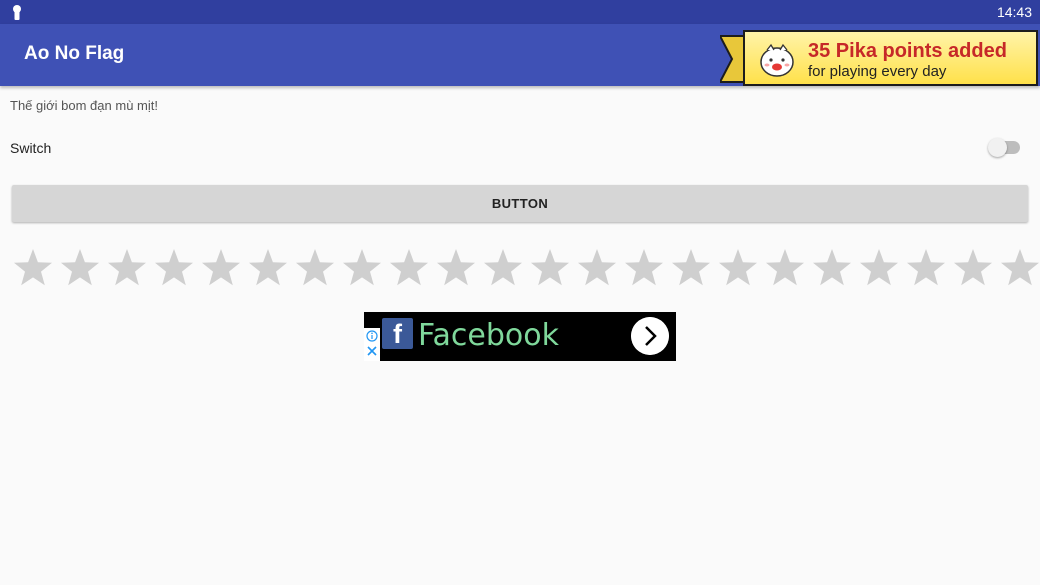 This screenshot has width=1040, height=585. Describe the element at coordinates (488, 335) in the screenshot. I see `ad-brand: Facebook` at that location.